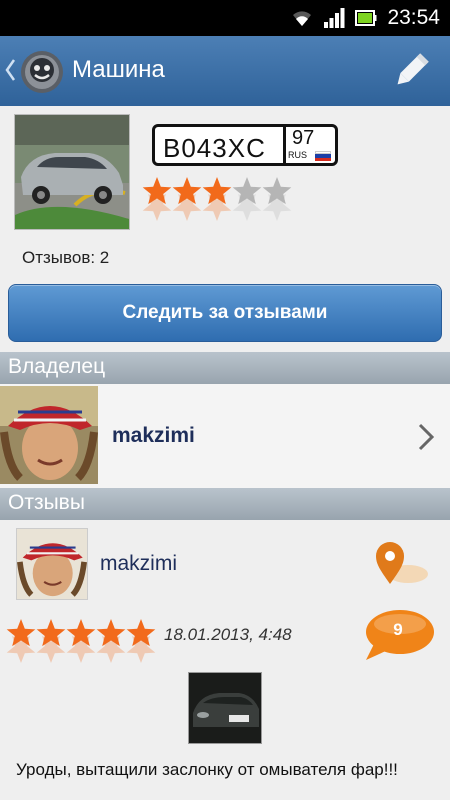 The width and height of the screenshot is (450, 800). What do you see at coordinates (426, 437) in the screenshot?
I see `chevron-right-icon` at bounding box center [426, 437].